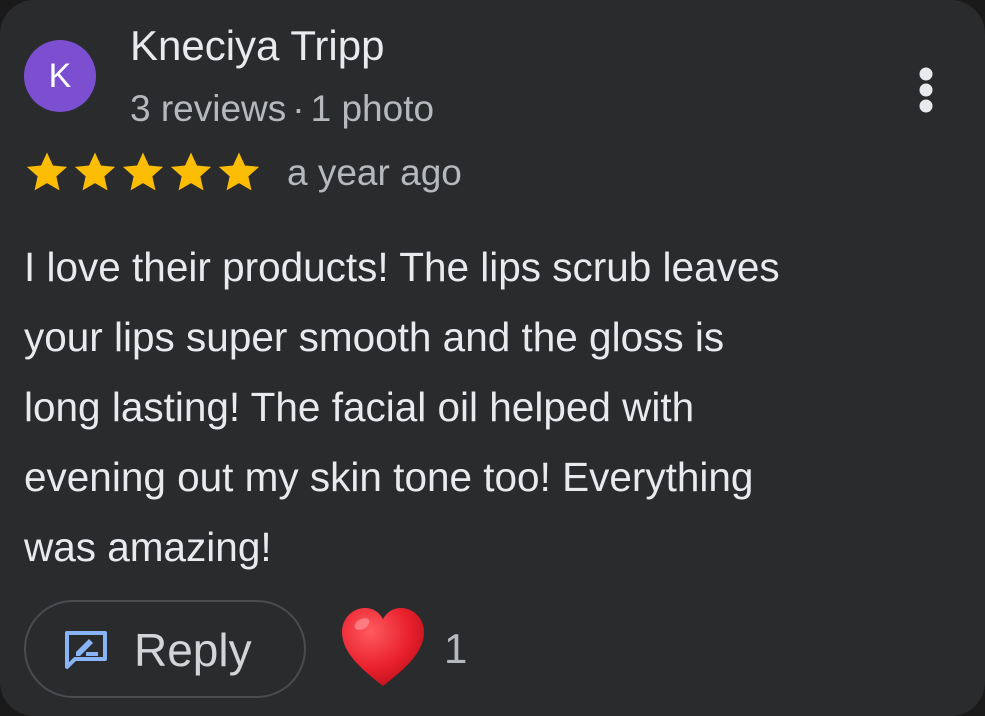 The image size is (985, 716). I want to click on review-text-line: evening out my skin tone too! Everything, so click(389, 477).